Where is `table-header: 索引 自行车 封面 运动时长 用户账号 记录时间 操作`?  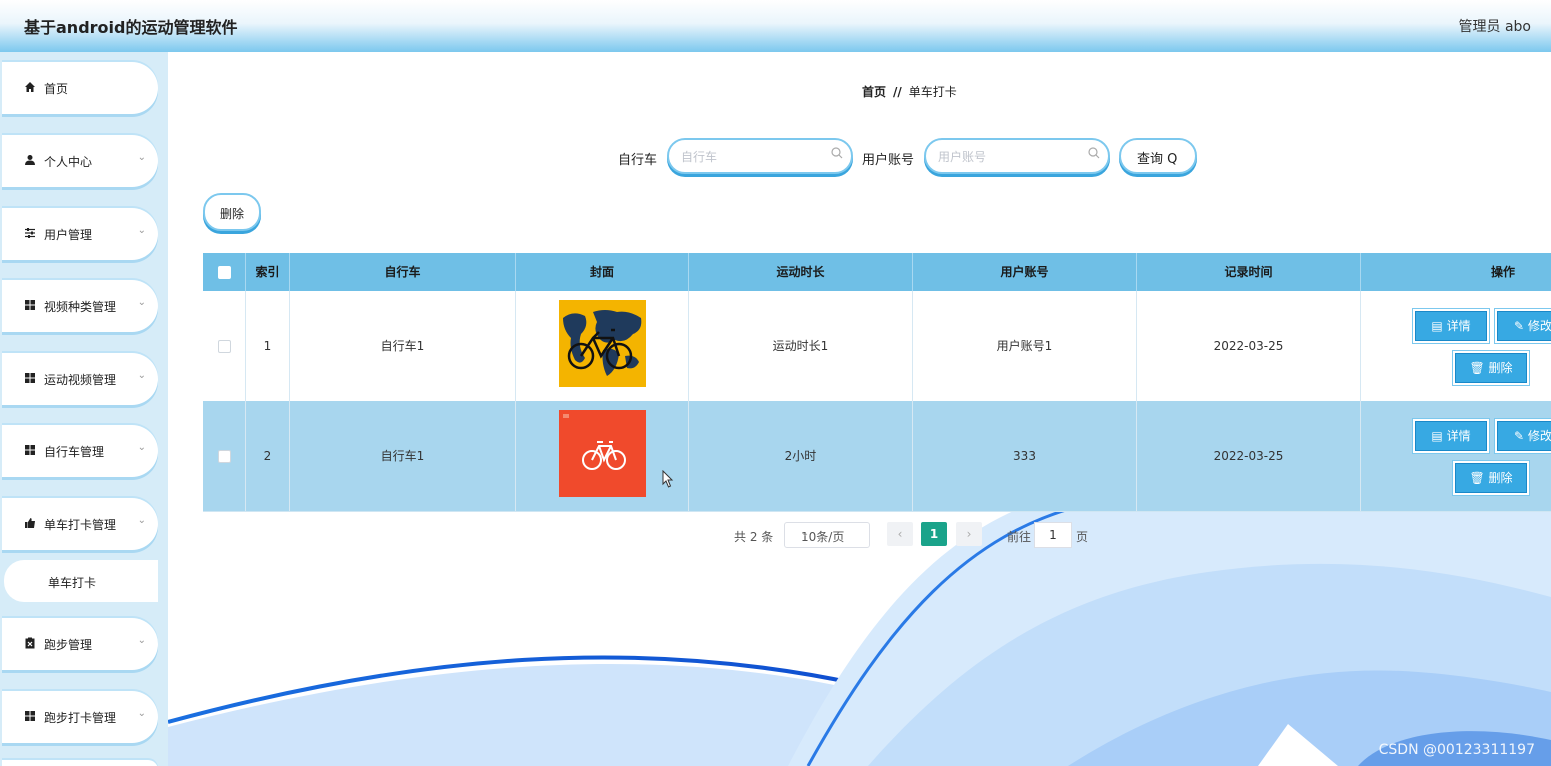
table-header: 索引 自行车 封面 运动时长 用户账号 记录时间 操作 is located at coordinates (877, 272).